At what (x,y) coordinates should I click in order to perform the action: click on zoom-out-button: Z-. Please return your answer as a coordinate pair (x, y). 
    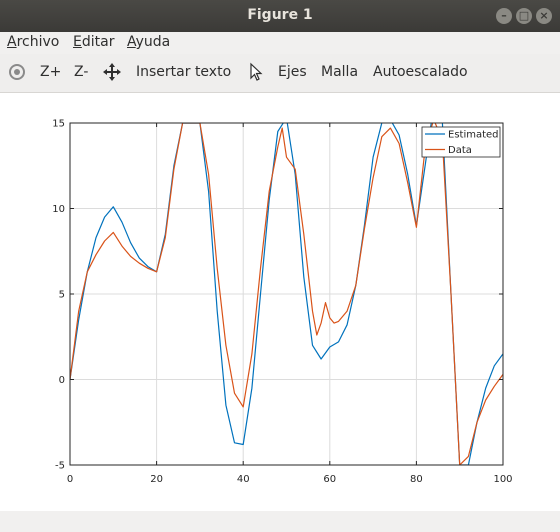
    Looking at the image, I should click on (81, 72).